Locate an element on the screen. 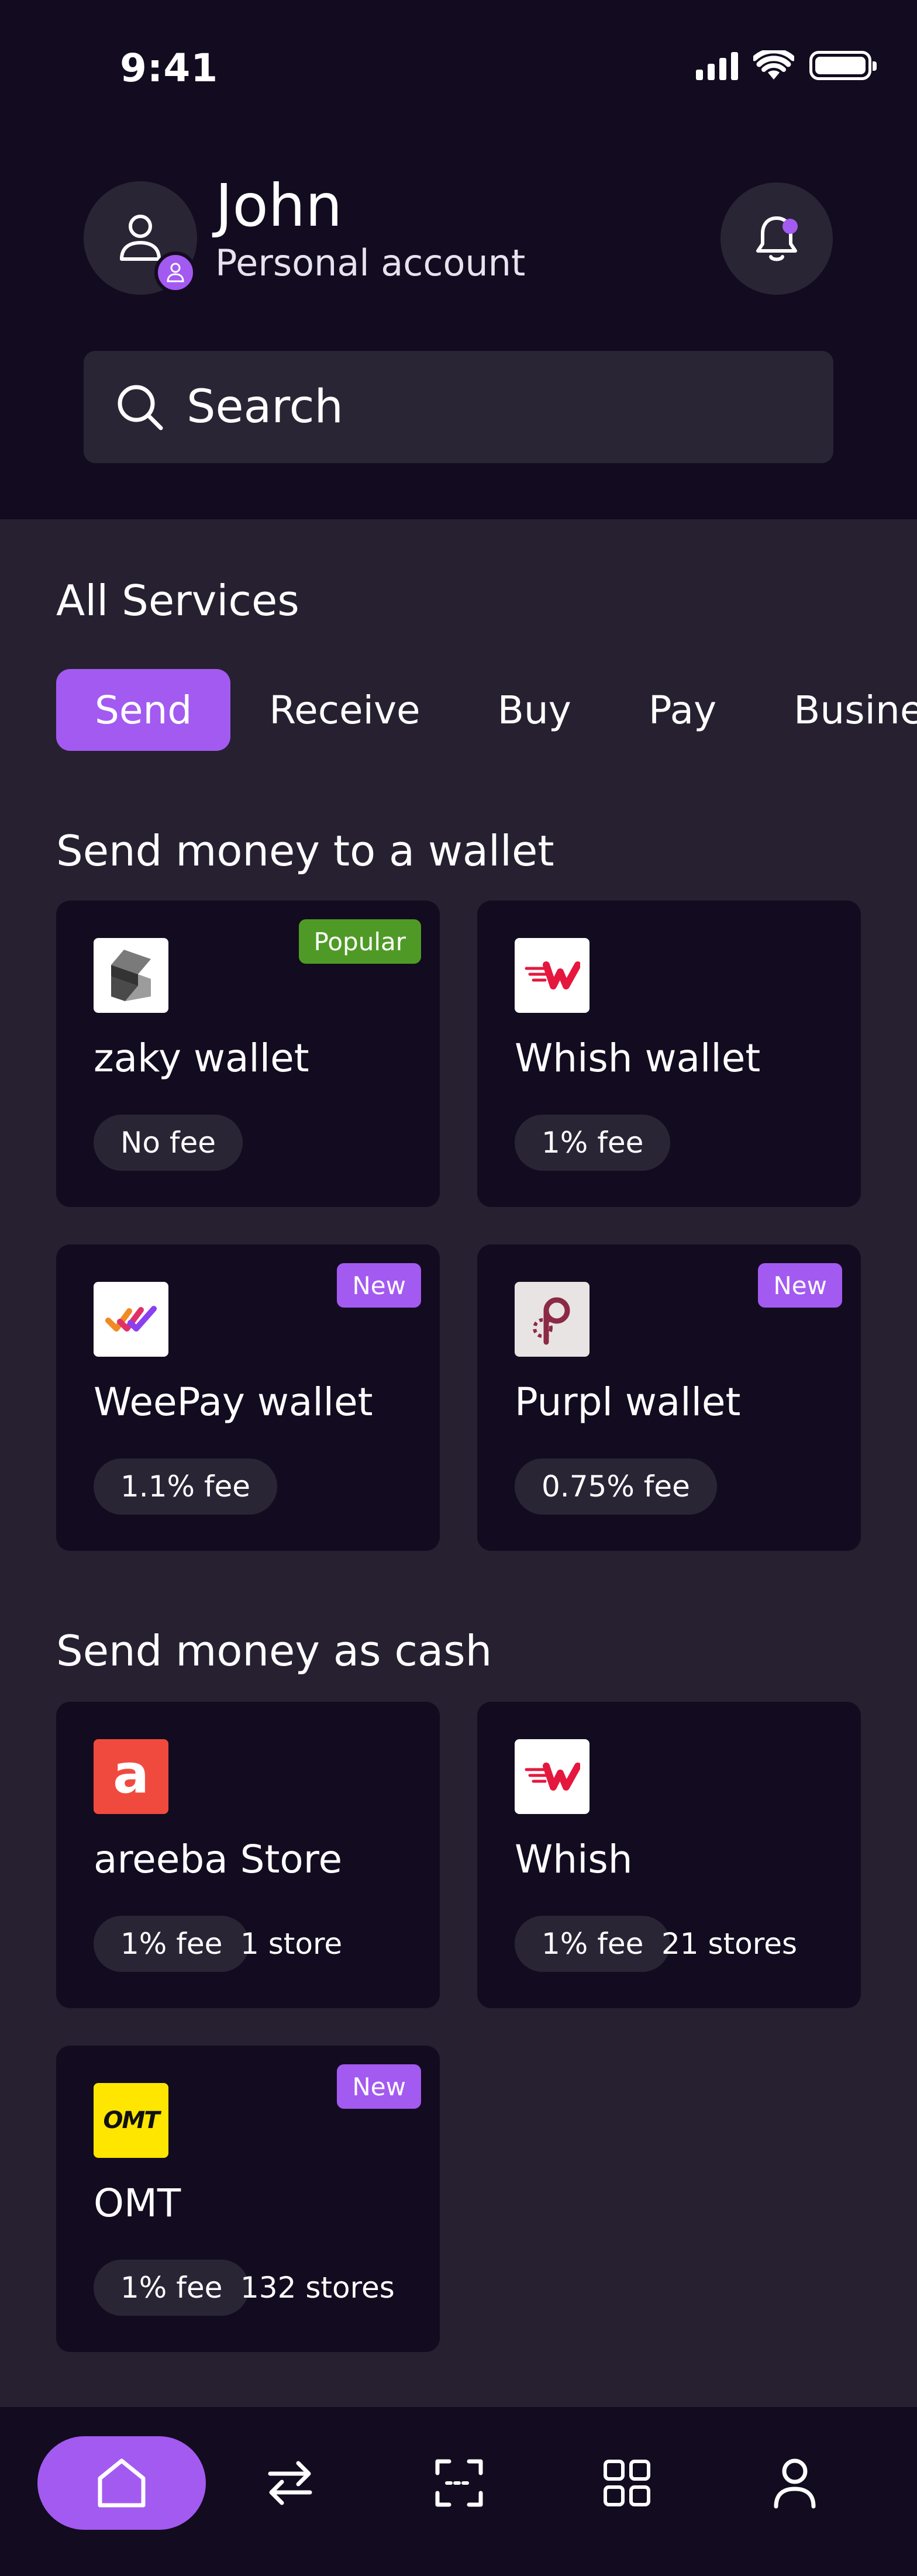 This screenshot has height=2576, width=917. nav-profile is located at coordinates (795, 2483).